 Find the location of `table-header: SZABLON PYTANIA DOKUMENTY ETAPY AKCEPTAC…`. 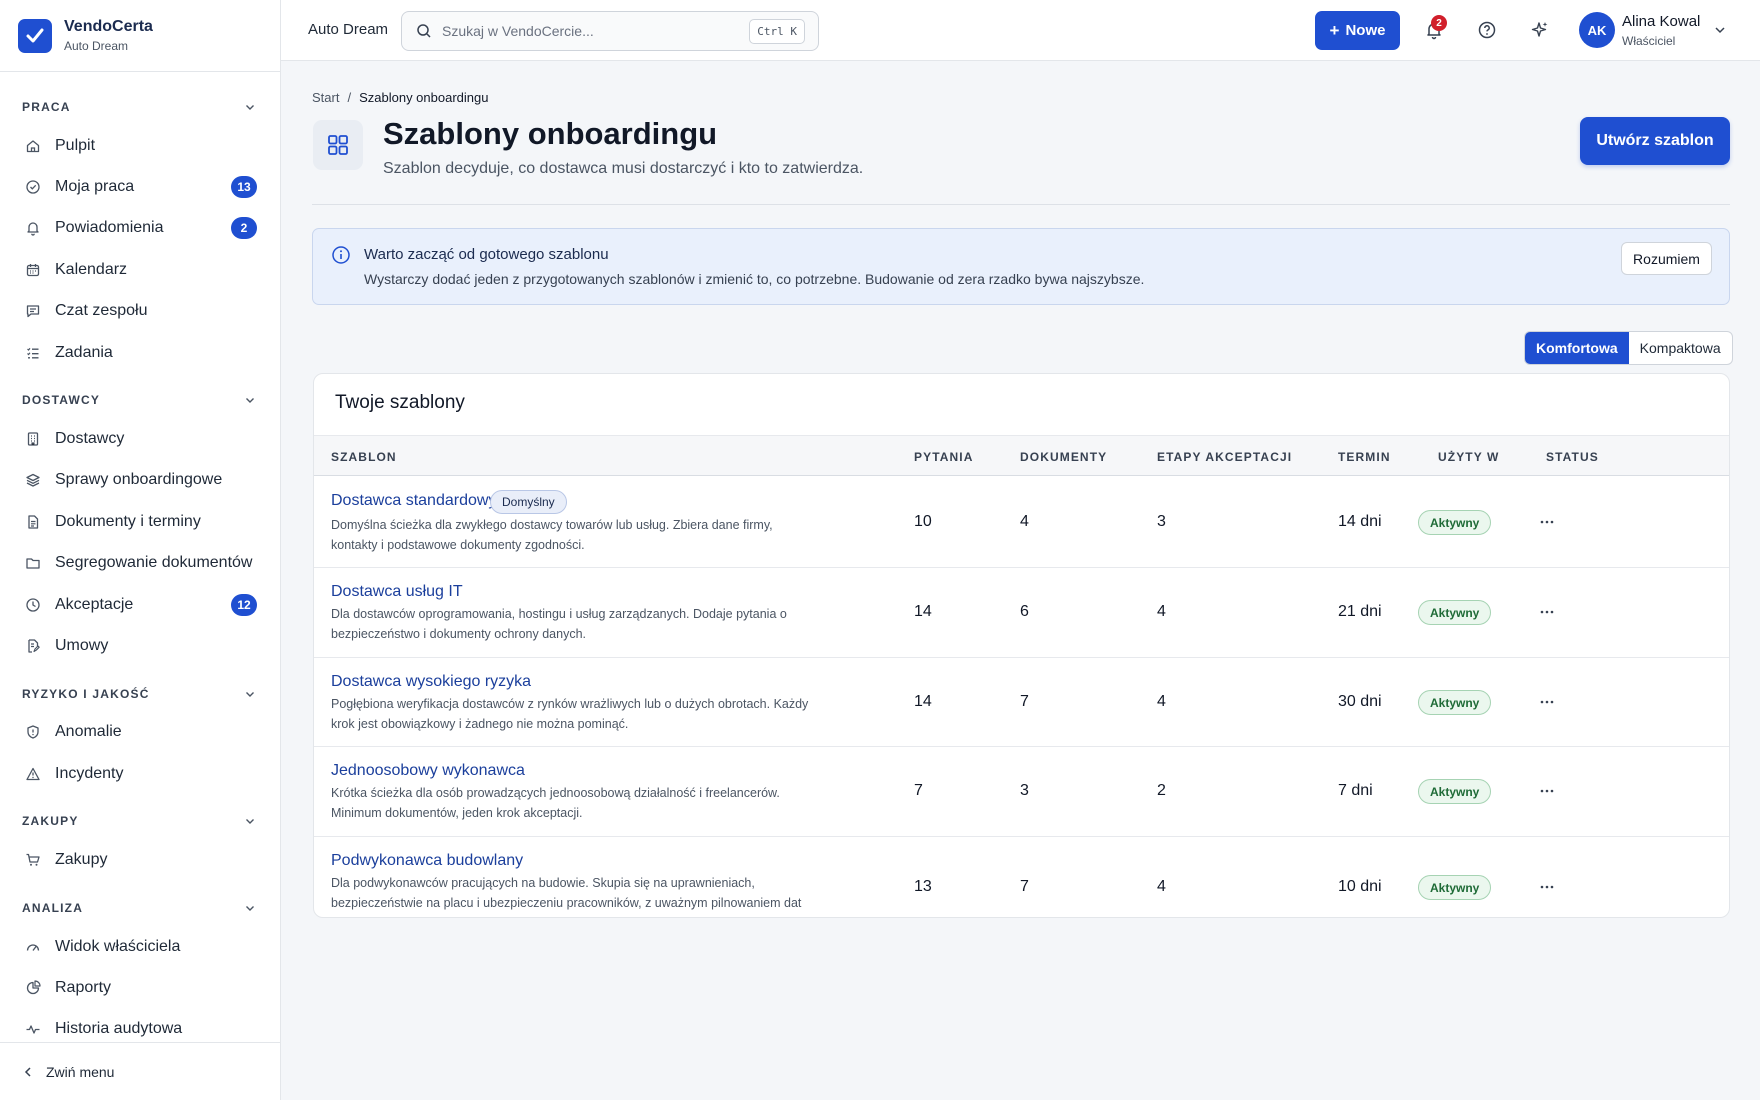

table-header: SZABLON PYTANIA DOKUMENTY ETAPY AKCEPTAC… is located at coordinates (1021, 455).